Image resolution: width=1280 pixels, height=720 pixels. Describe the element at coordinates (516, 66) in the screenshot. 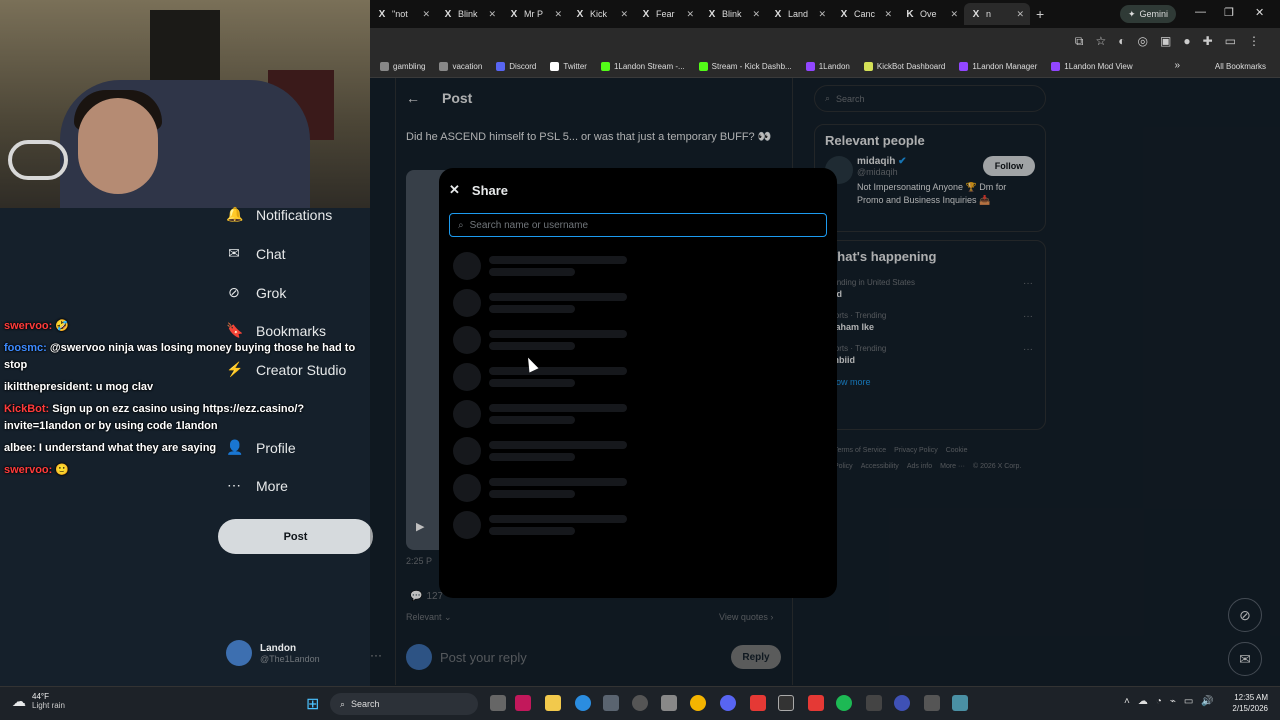

I see `bookmark-item: Discord` at that location.